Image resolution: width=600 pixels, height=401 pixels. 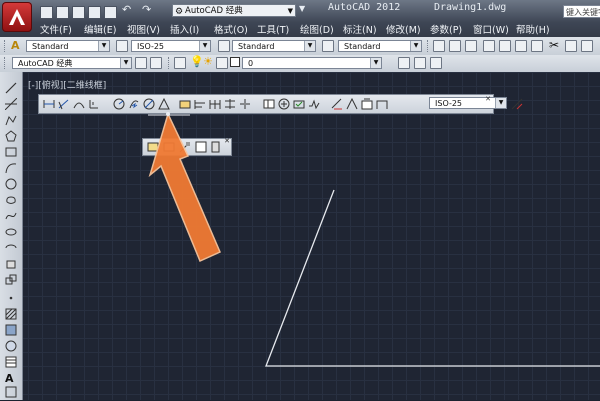 I want to click on ellipse-icon, so click(x=11, y=232).